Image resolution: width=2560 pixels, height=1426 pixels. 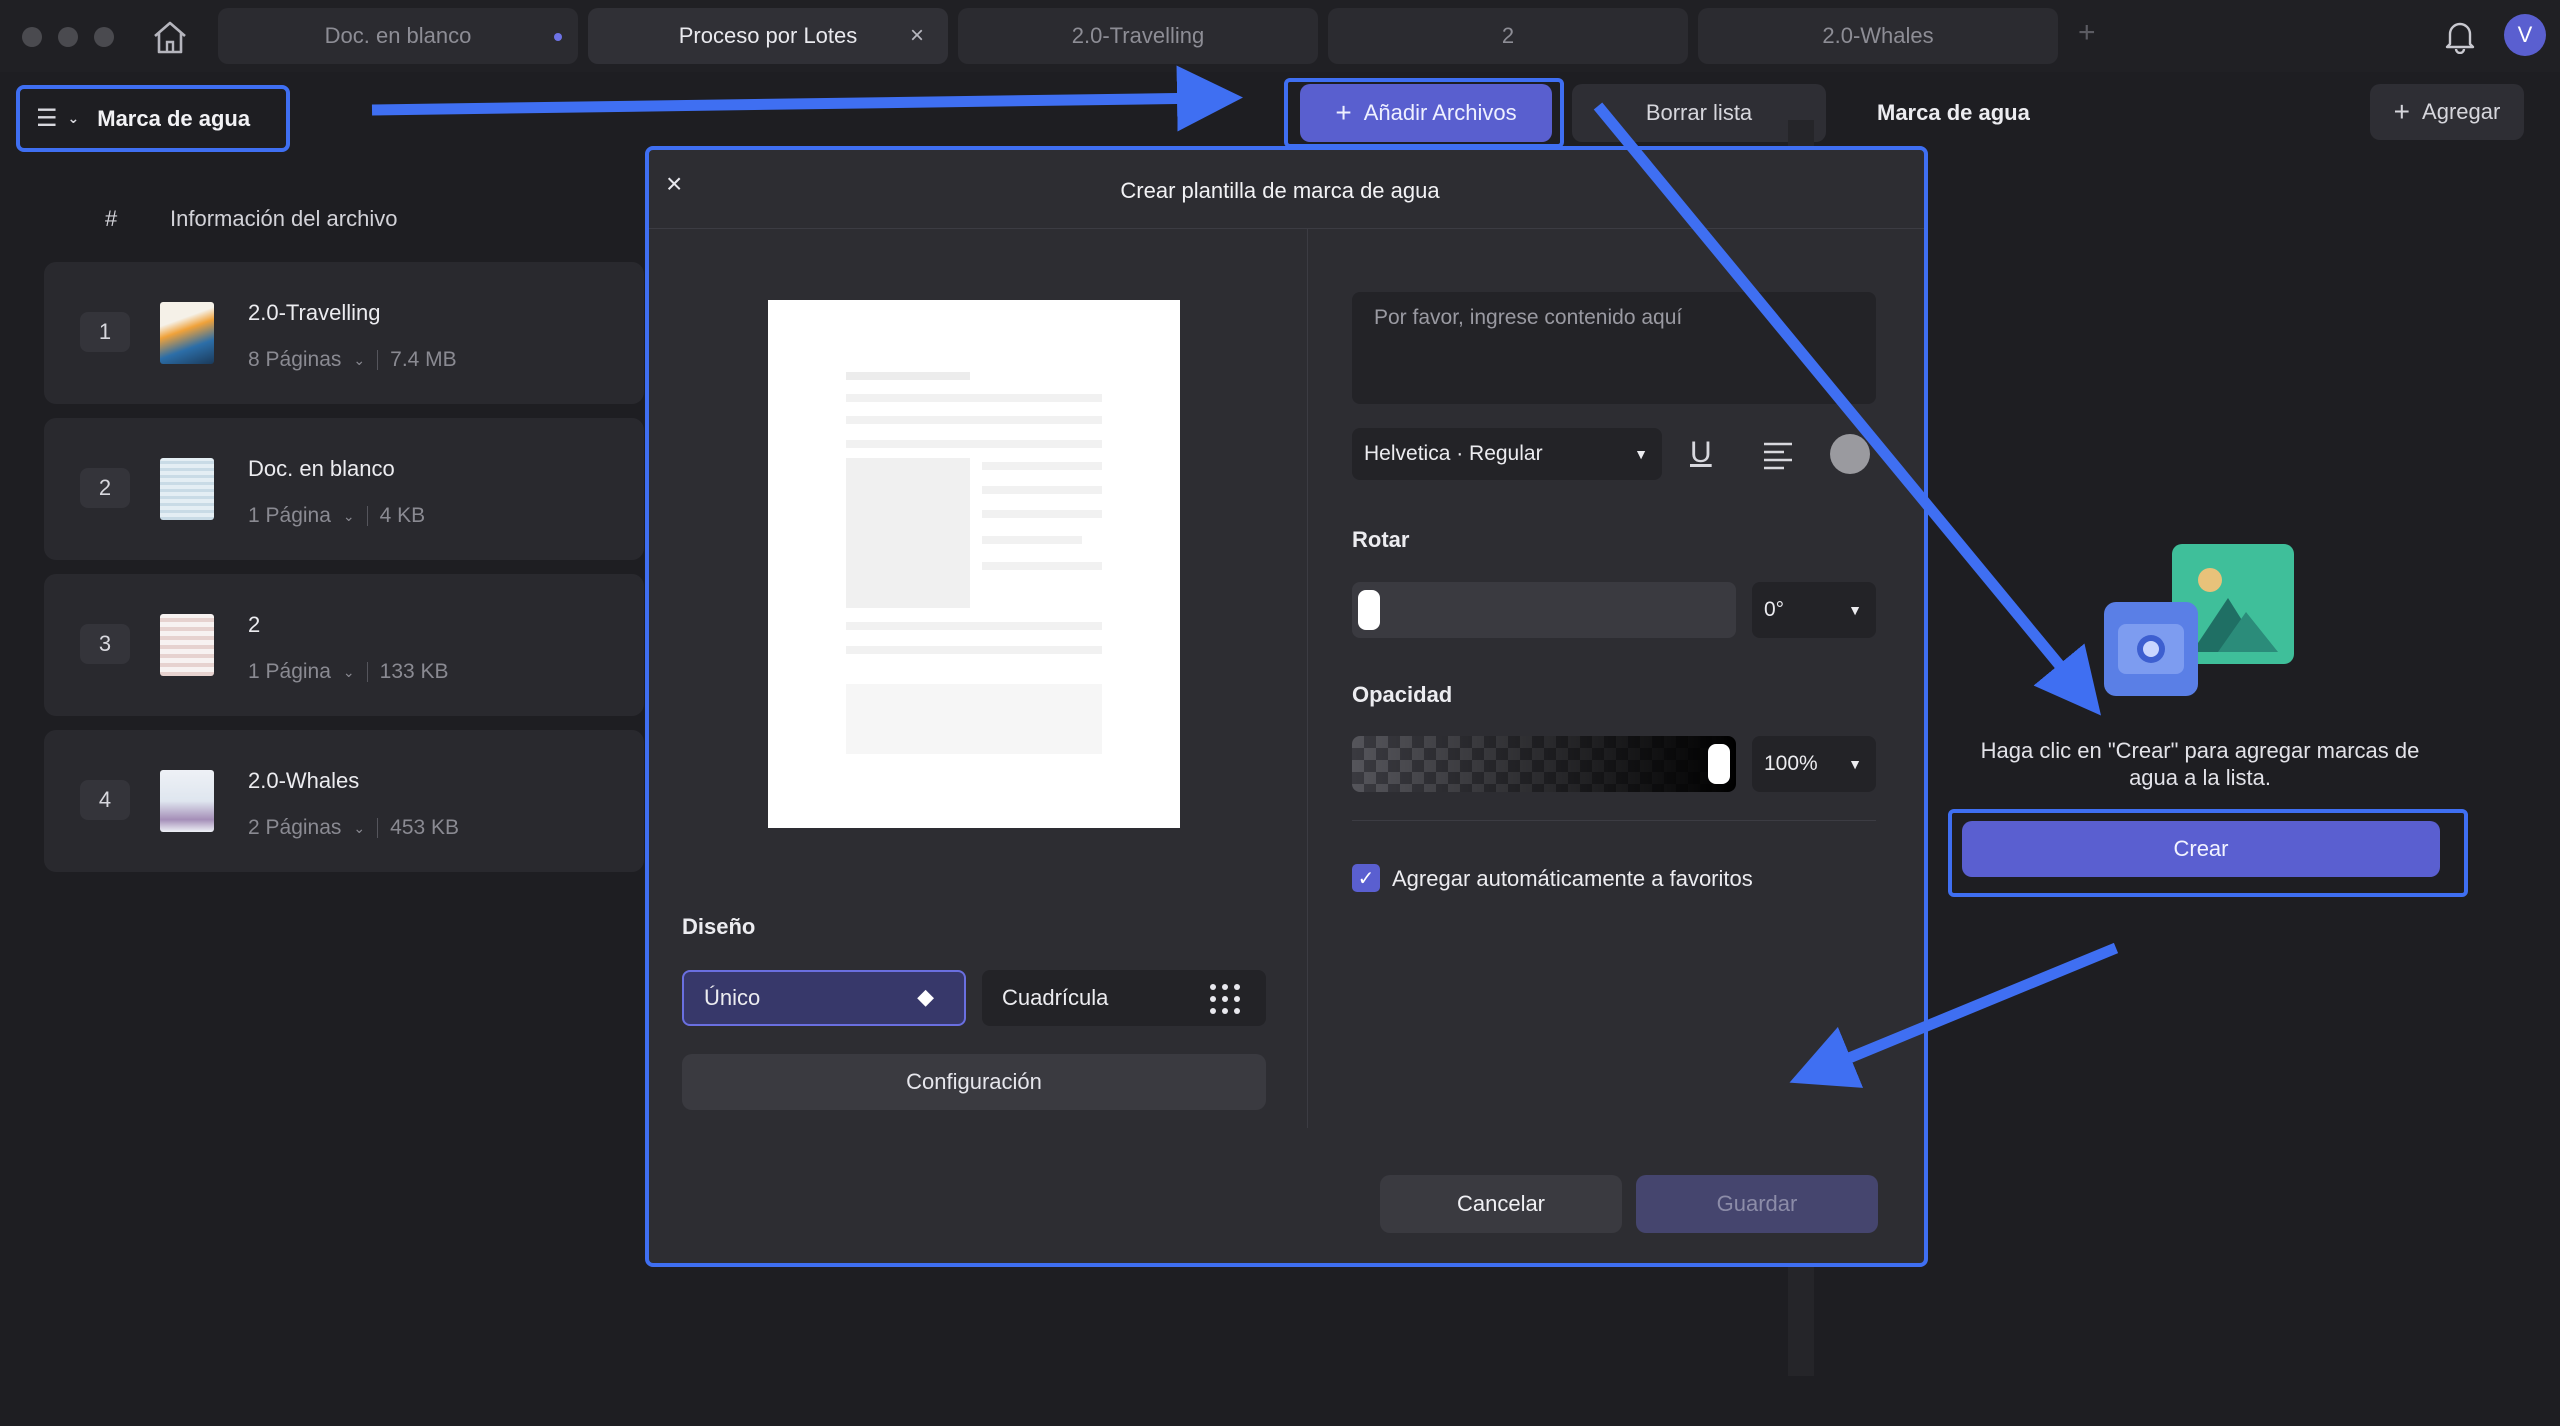 What do you see at coordinates (1954, 1015) in the screenshot?
I see `arrow-to-dialog` at bounding box center [1954, 1015].